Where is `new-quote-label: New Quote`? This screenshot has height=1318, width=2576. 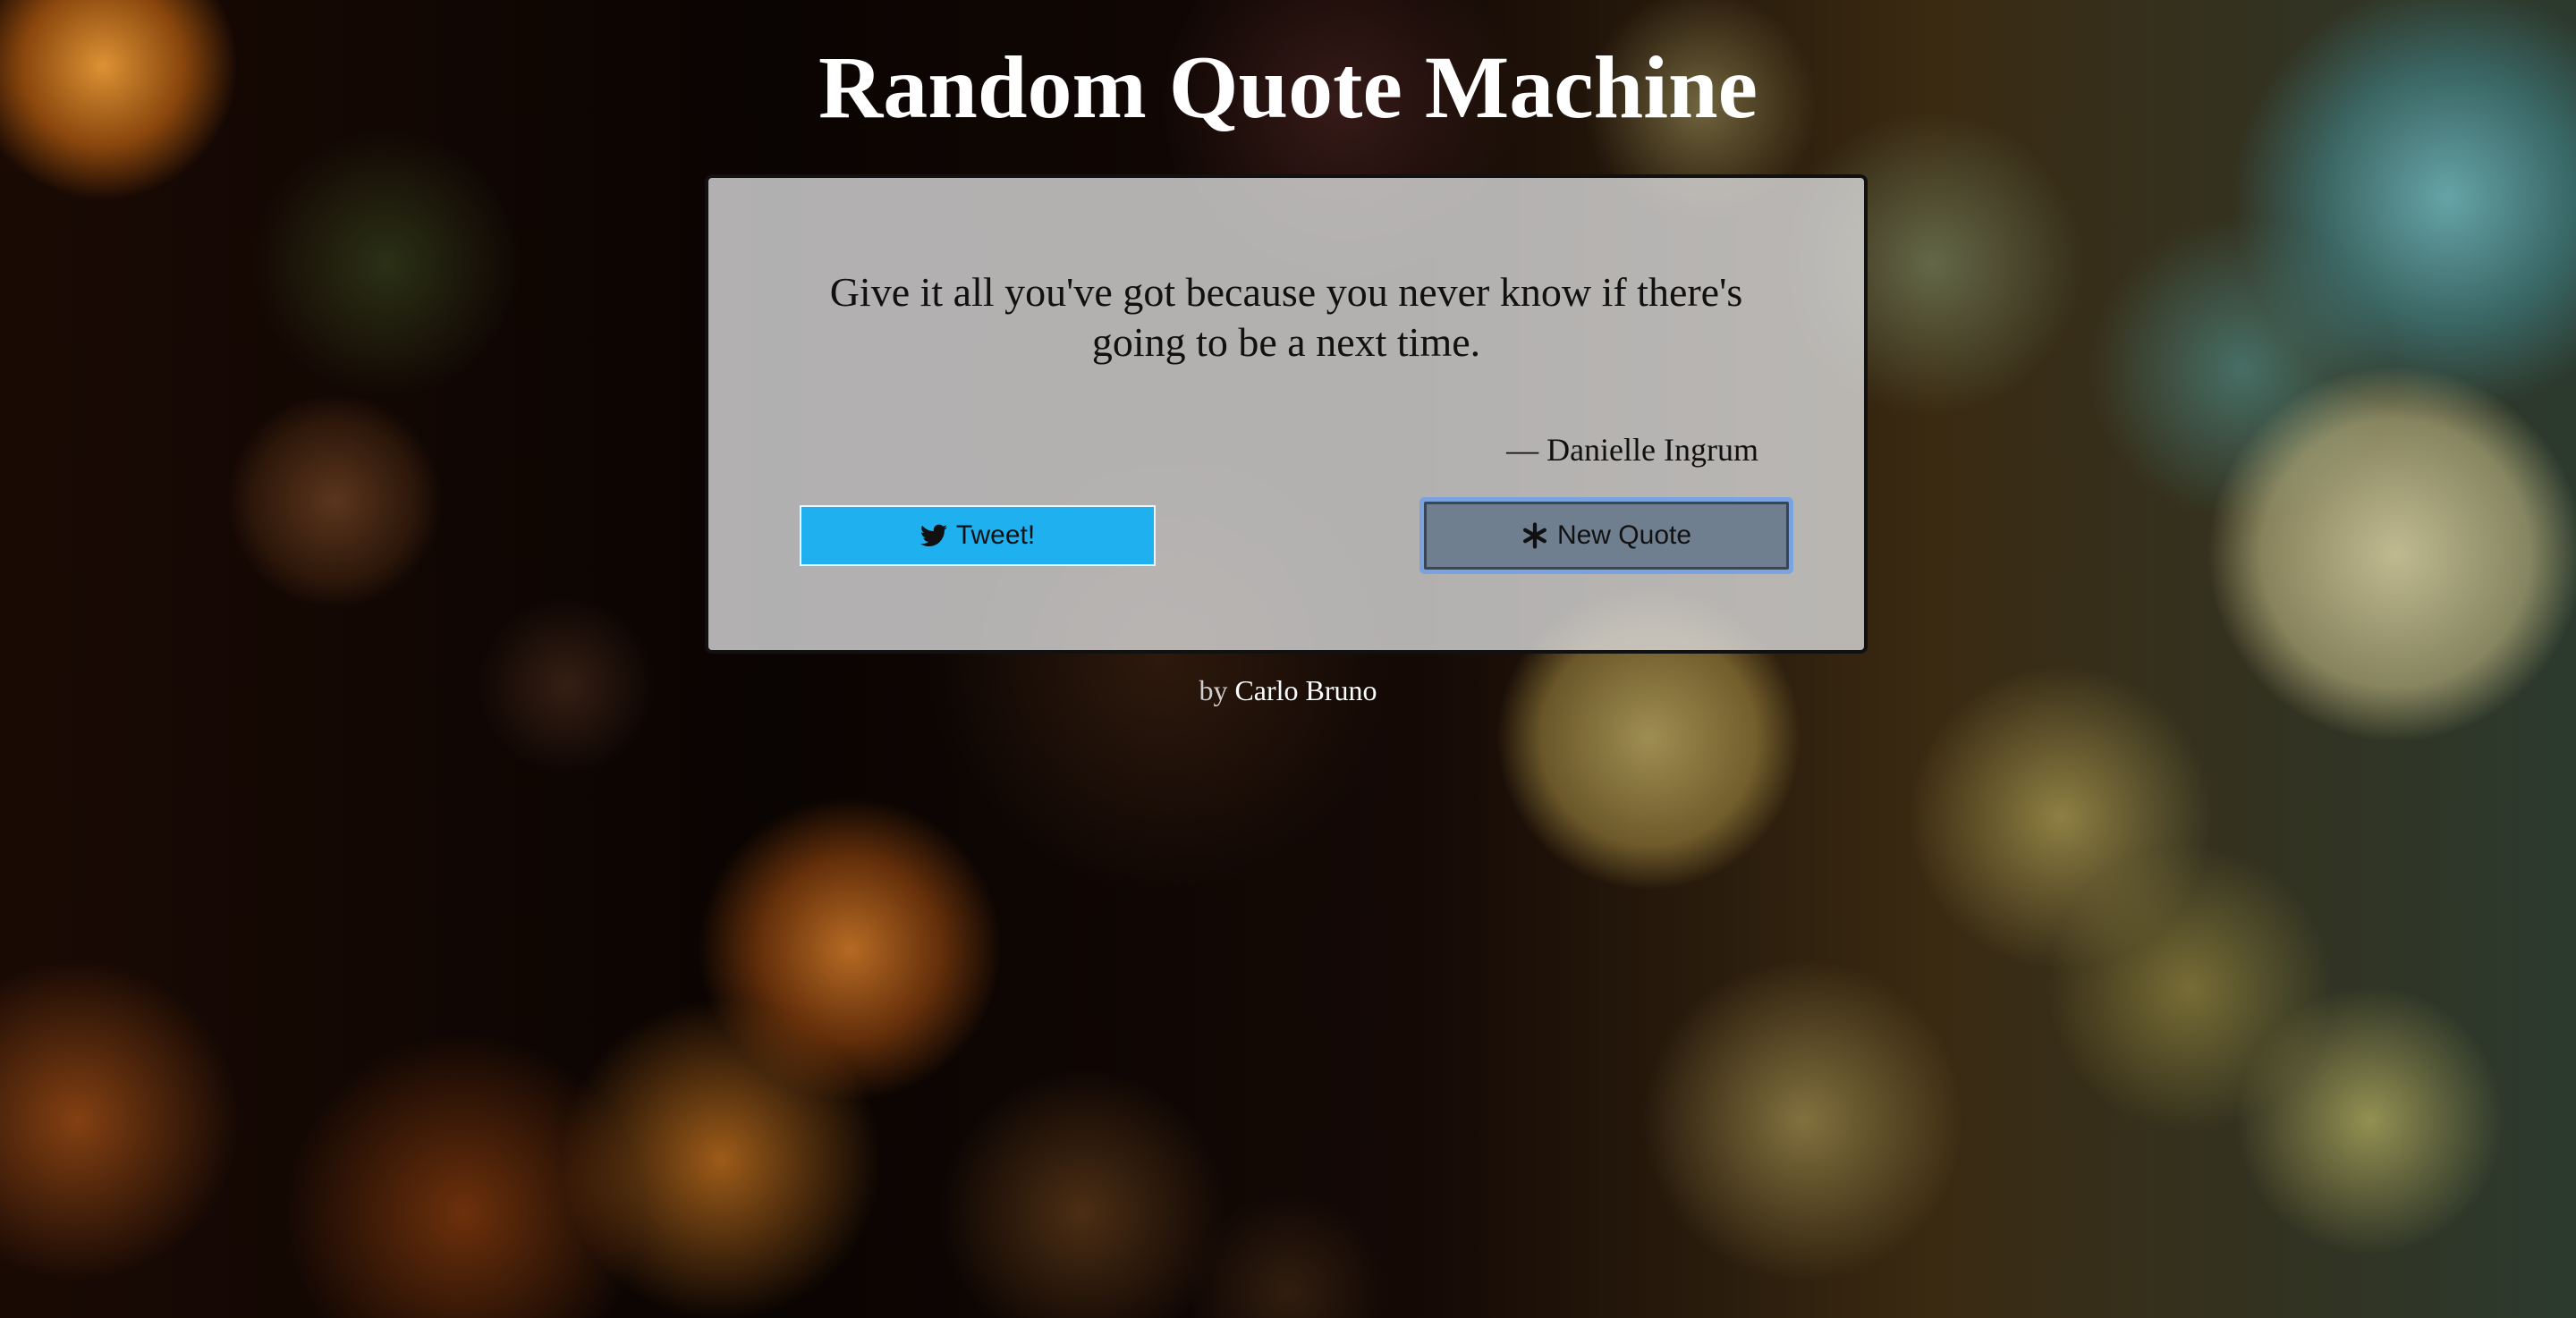
new-quote-label: New Quote is located at coordinates (1624, 535).